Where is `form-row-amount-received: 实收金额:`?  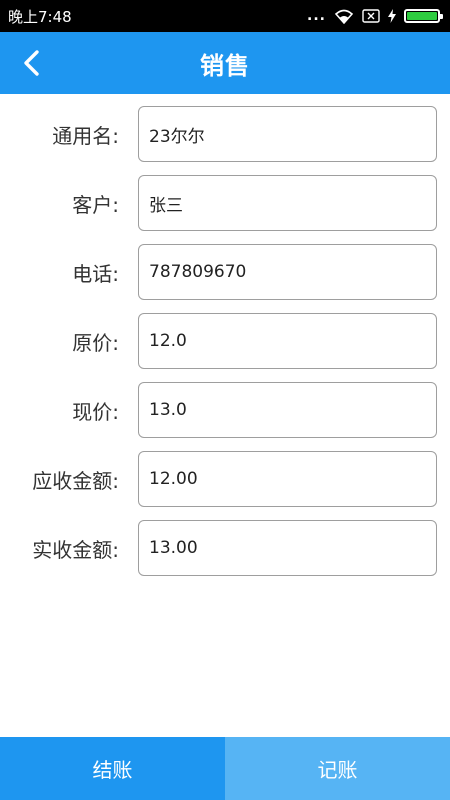 form-row-amount-received: 实收金额: is located at coordinates (225, 548).